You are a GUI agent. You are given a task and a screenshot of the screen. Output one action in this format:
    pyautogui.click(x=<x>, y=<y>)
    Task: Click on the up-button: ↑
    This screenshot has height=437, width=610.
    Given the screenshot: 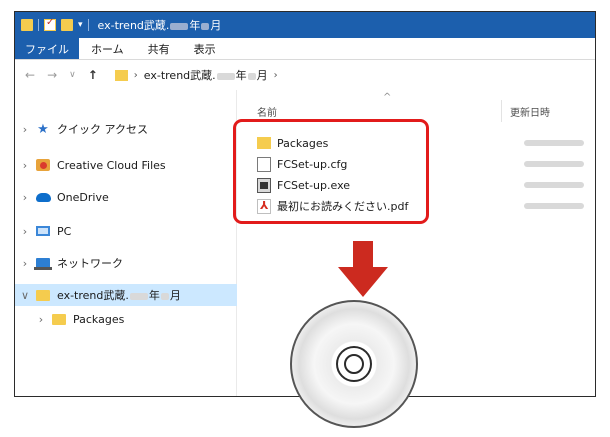 What is the action you would take?
    pyautogui.click(x=93, y=75)
    